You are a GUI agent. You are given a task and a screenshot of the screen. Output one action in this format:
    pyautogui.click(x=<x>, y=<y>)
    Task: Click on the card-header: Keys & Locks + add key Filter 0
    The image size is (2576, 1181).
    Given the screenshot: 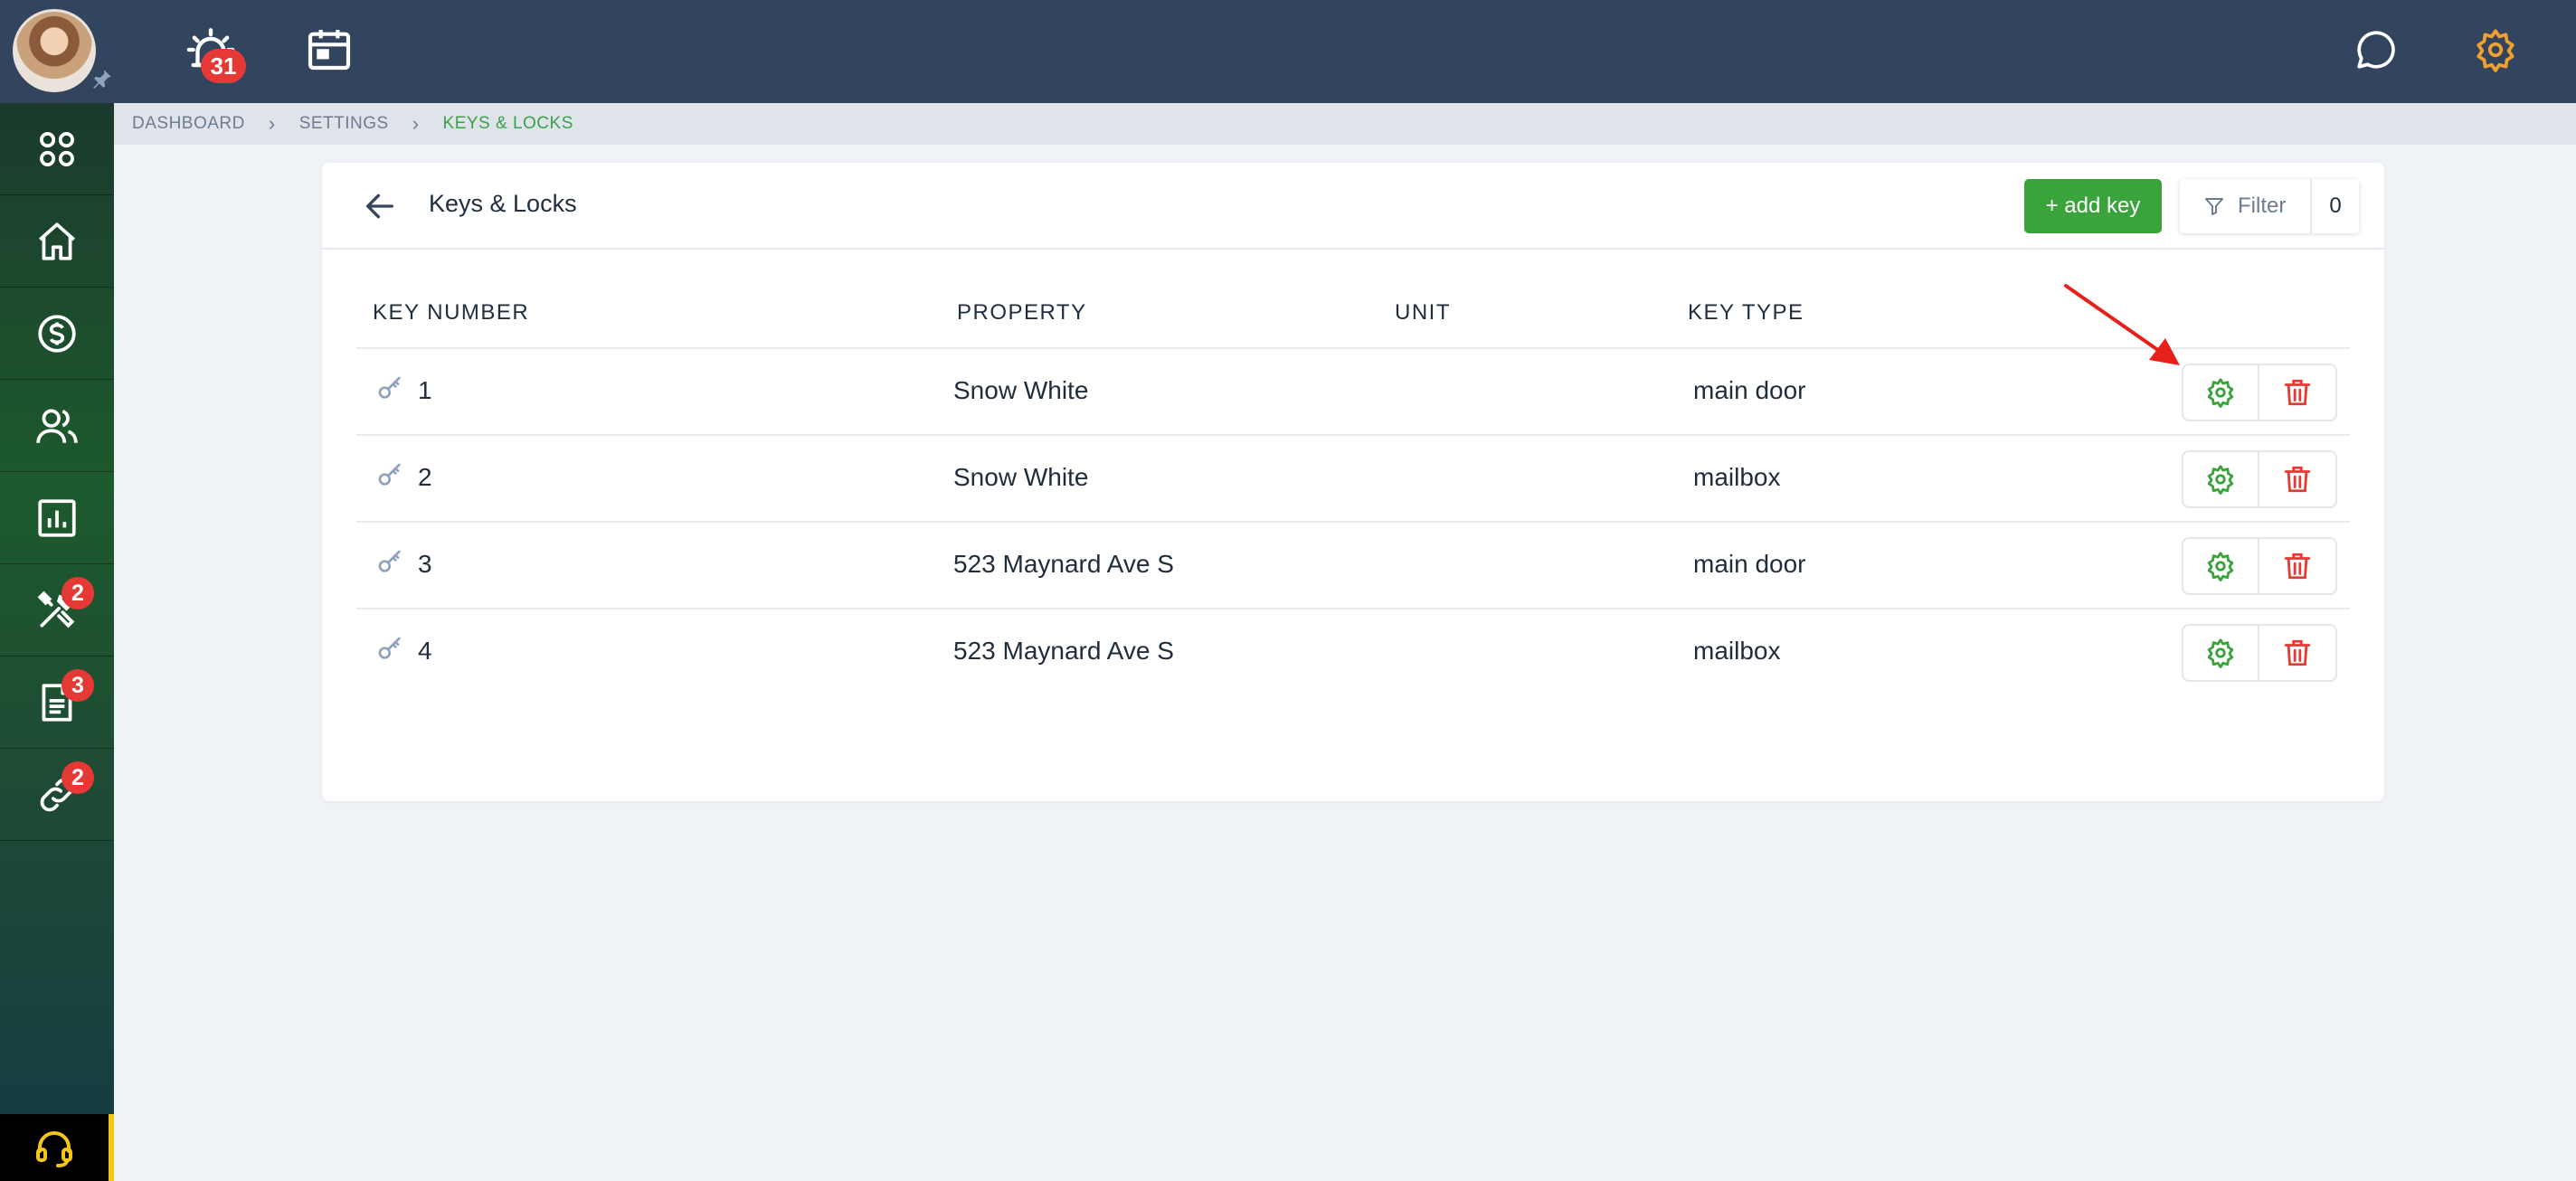 What is the action you would take?
    pyautogui.click(x=1353, y=206)
    